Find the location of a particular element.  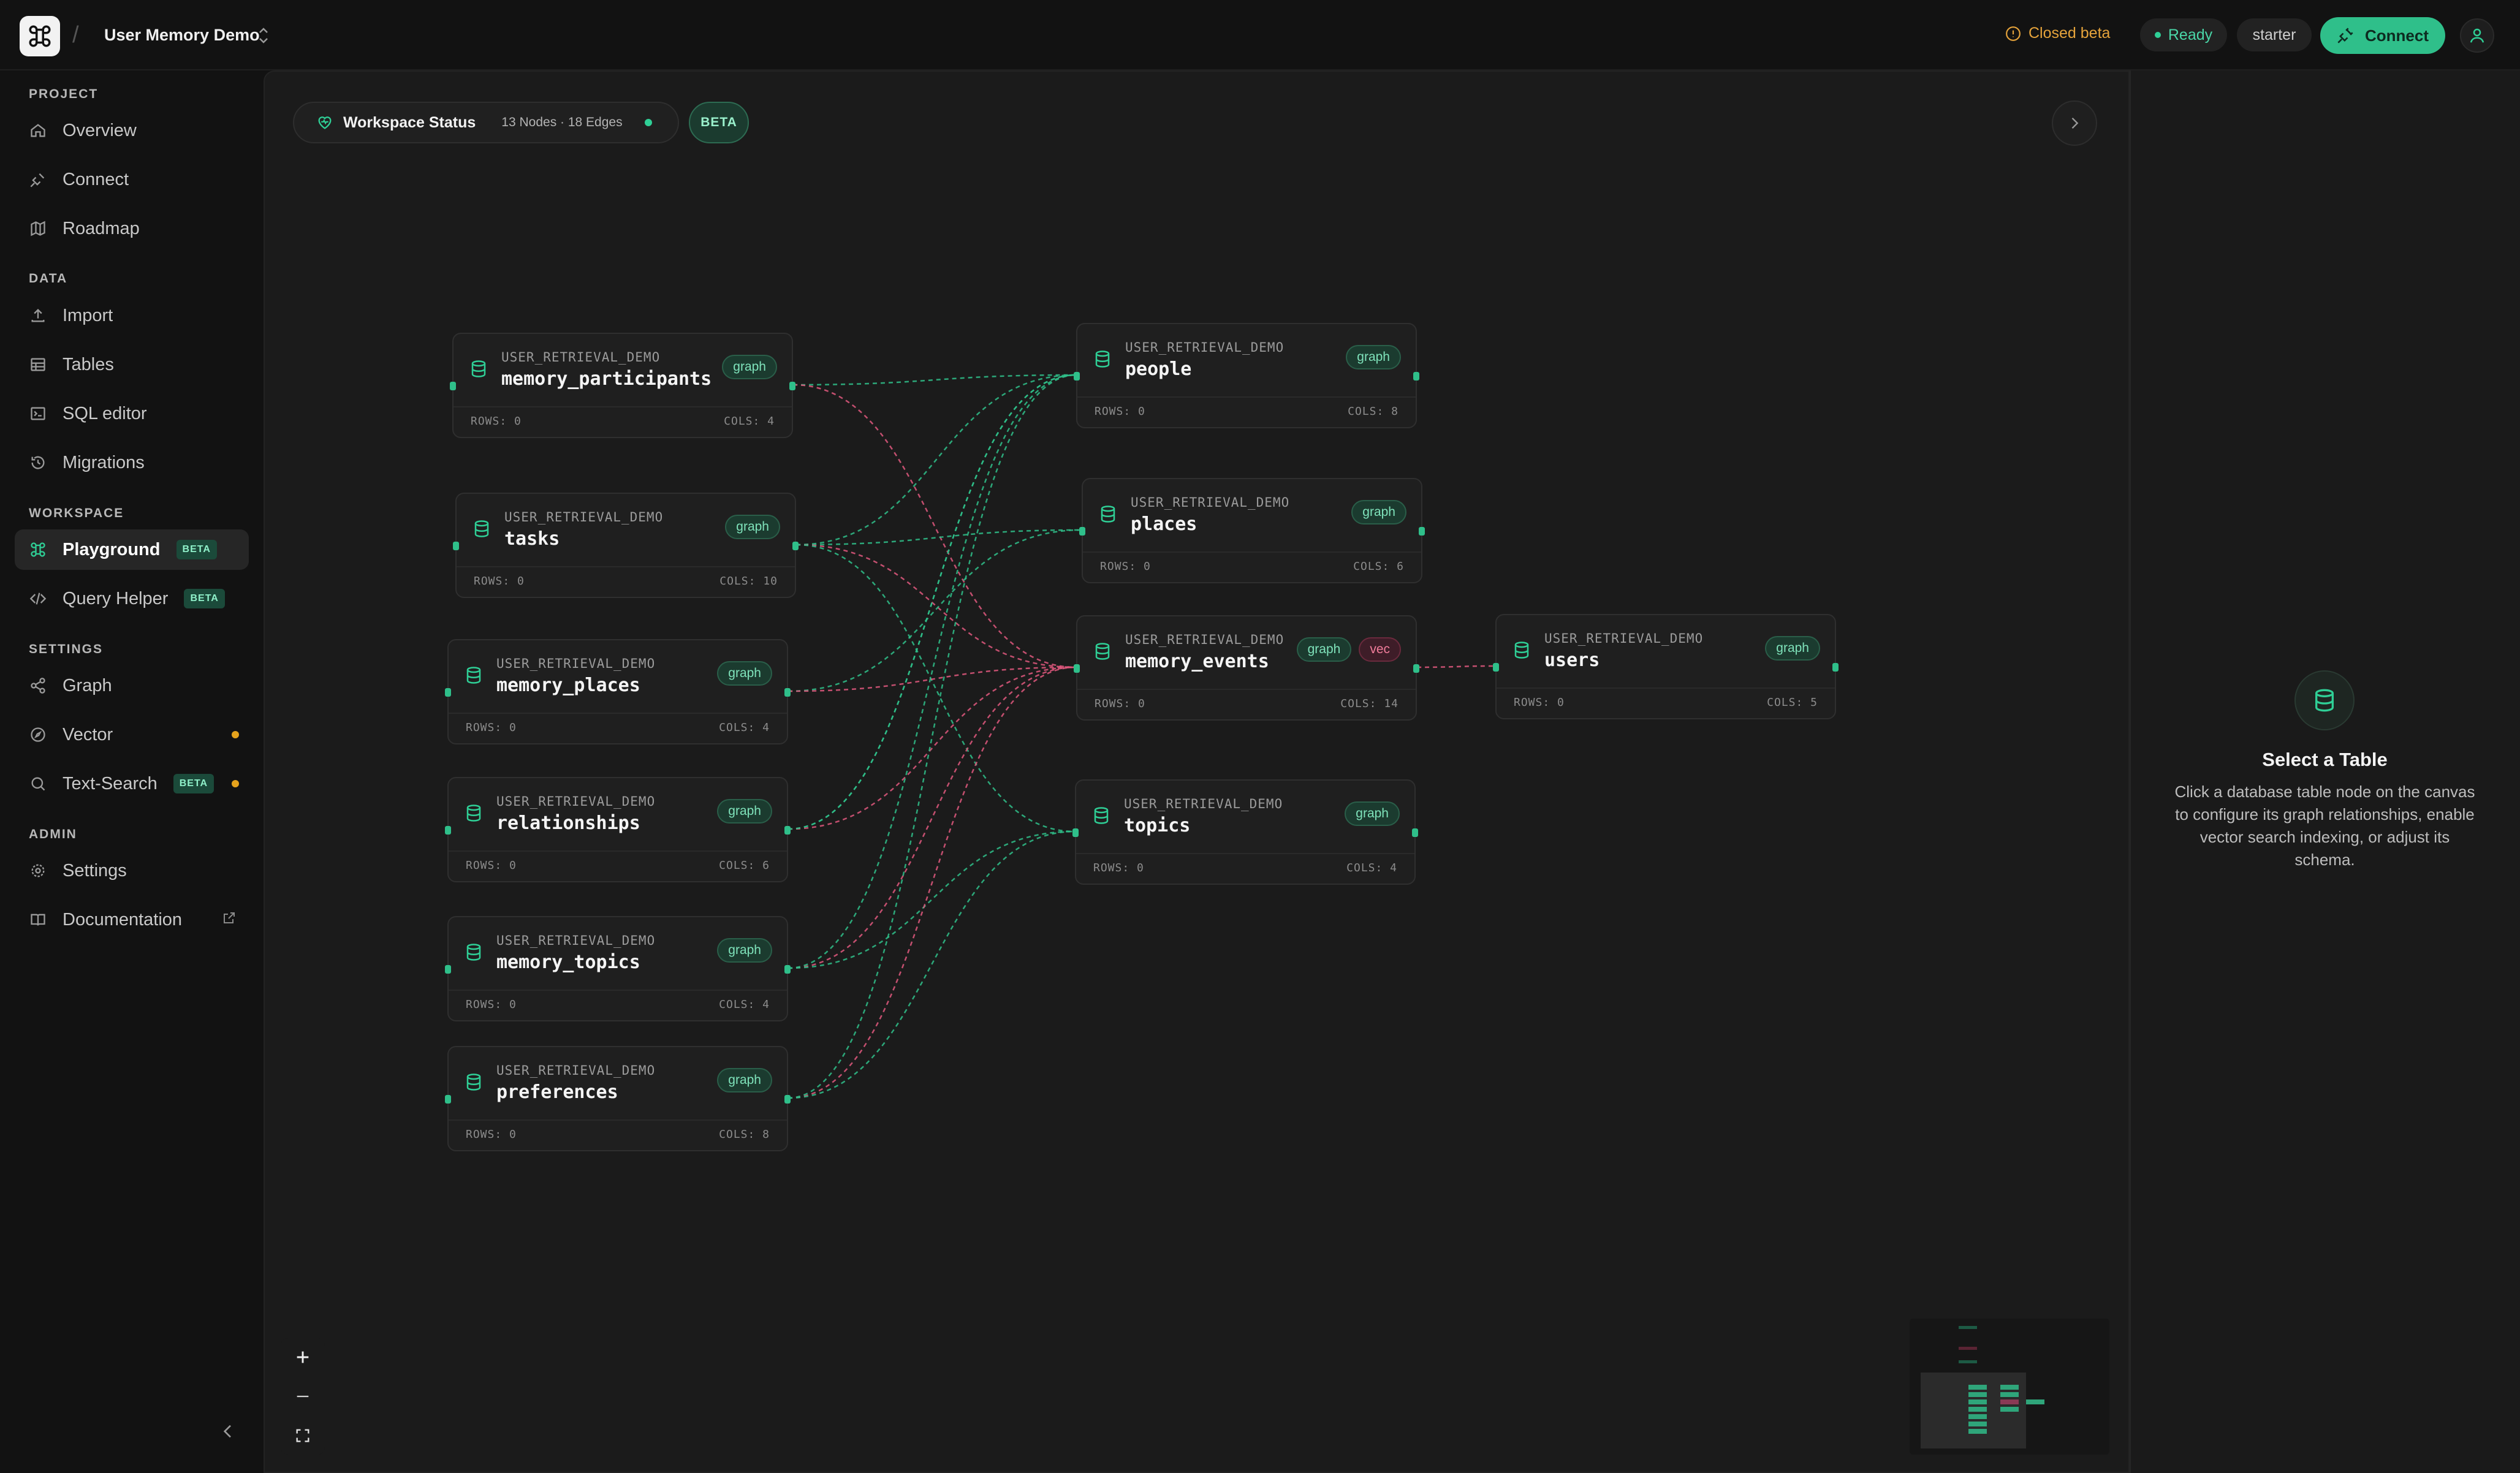

minimap-mark is located at coordinates (1968, 1348).